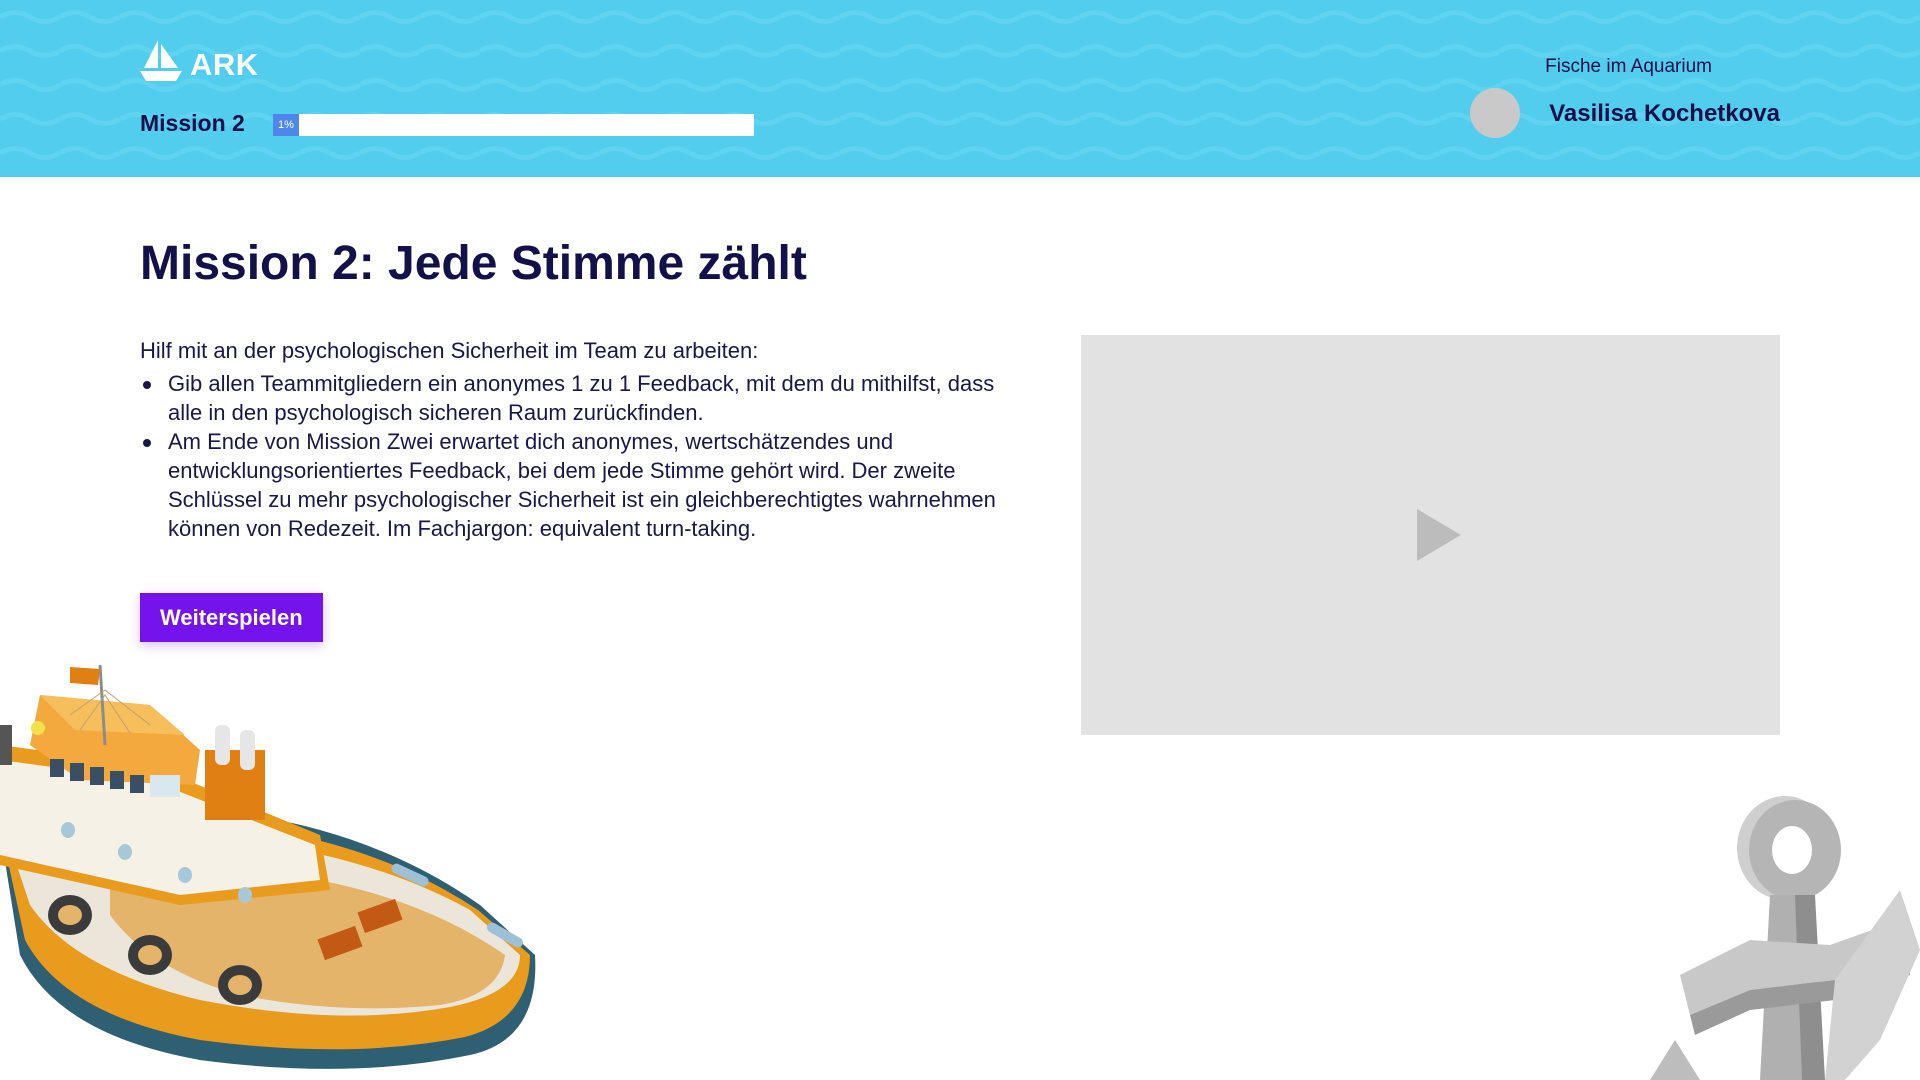 This screenshot has height=1080, width=1920. I want to click on app-logo: ARK, so click(199, 60).